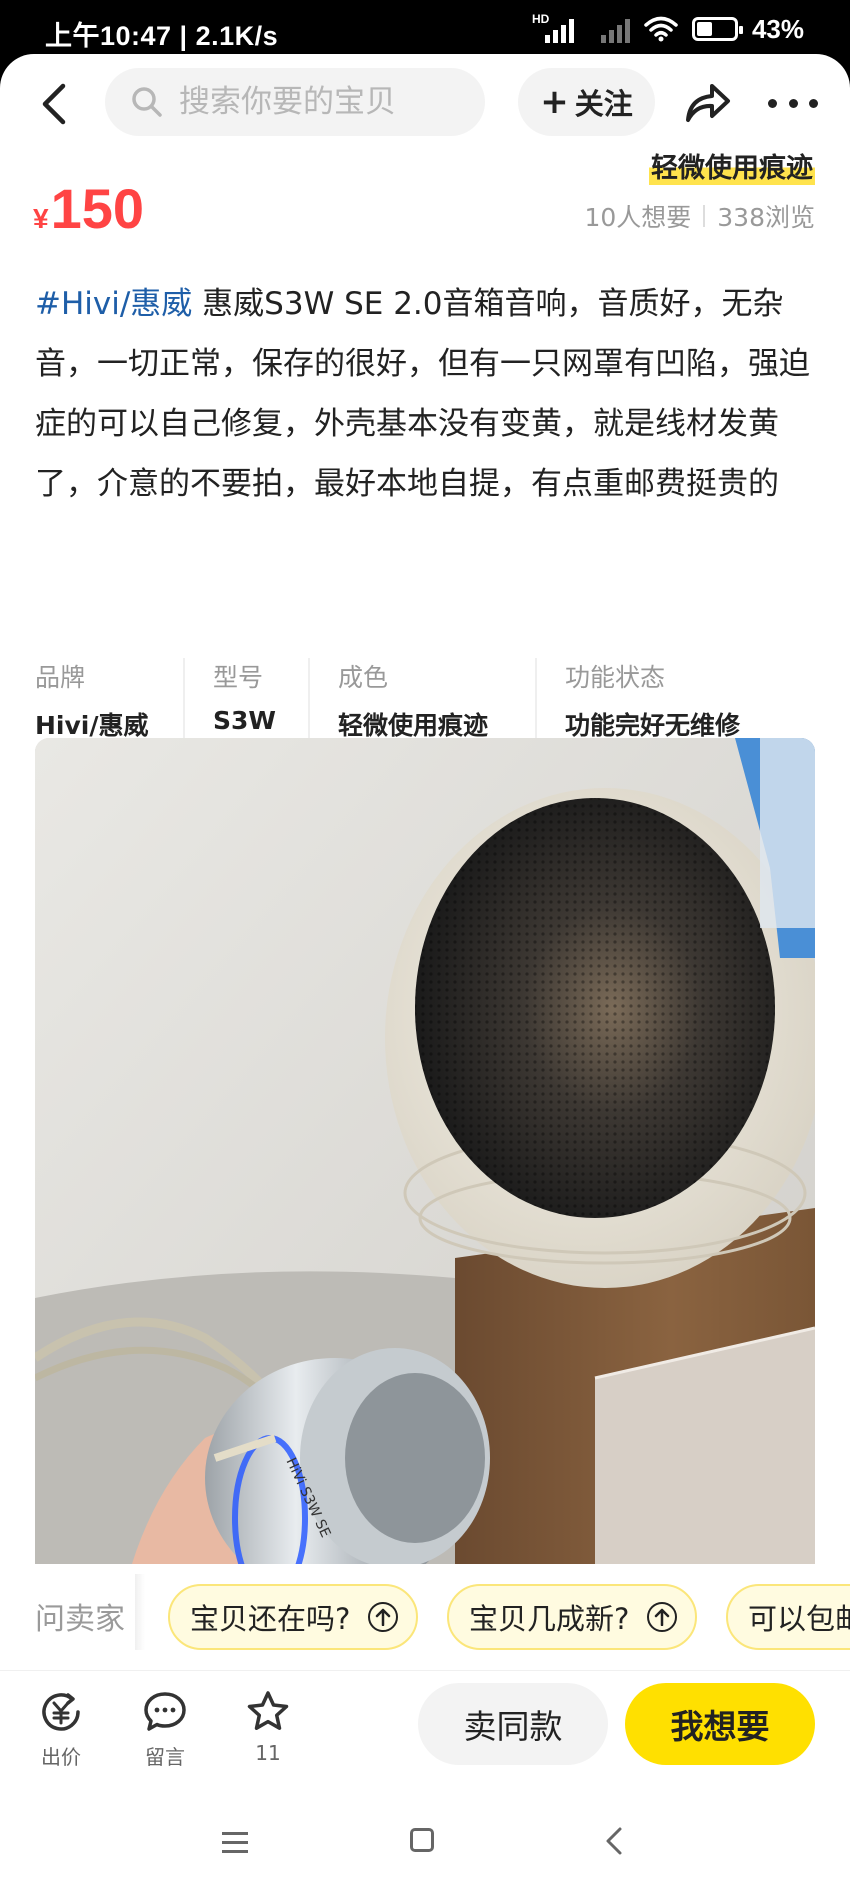 The width and height of the screenshot is (850, 1889). What do you see at coordinates (615, 677) in the screenshot?
I see `param-key: 功能状态` at bounding box center [615, 677].